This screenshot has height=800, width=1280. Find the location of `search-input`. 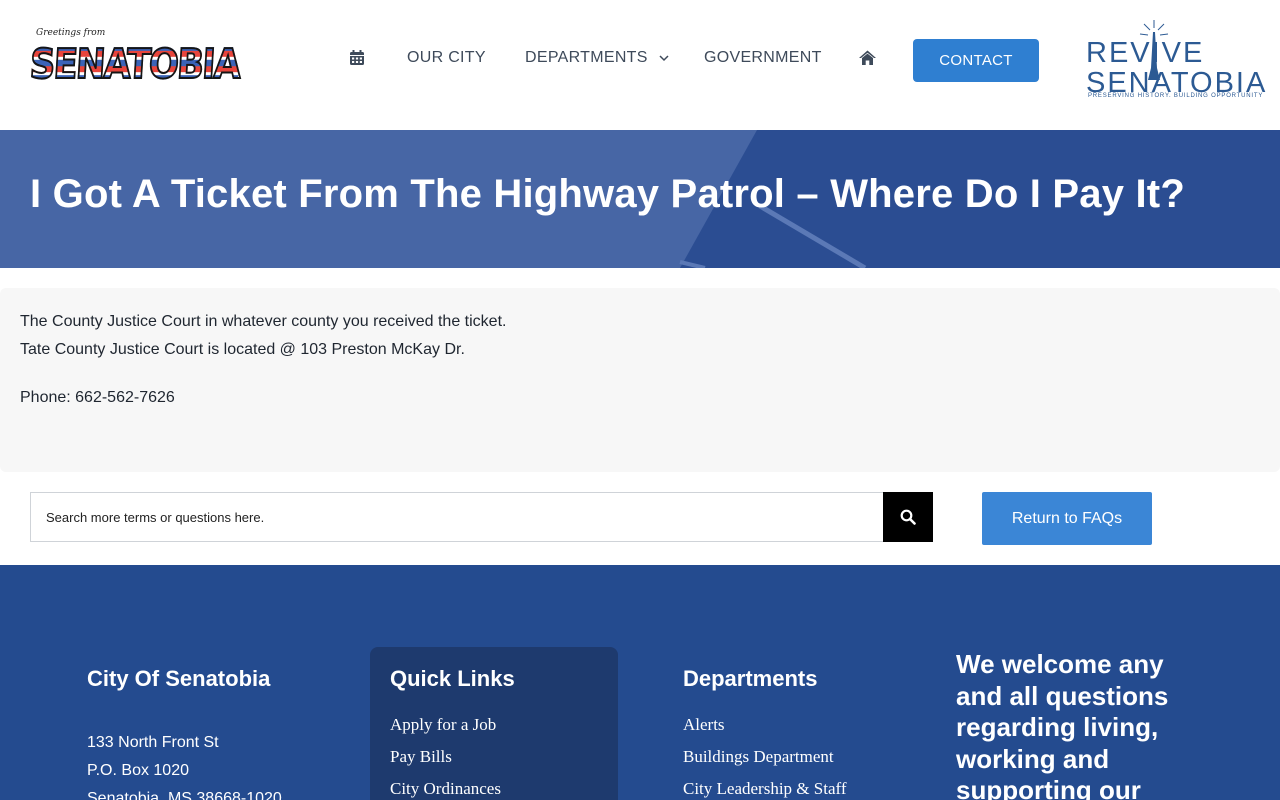

search-input is located at coordinates (457, 517).